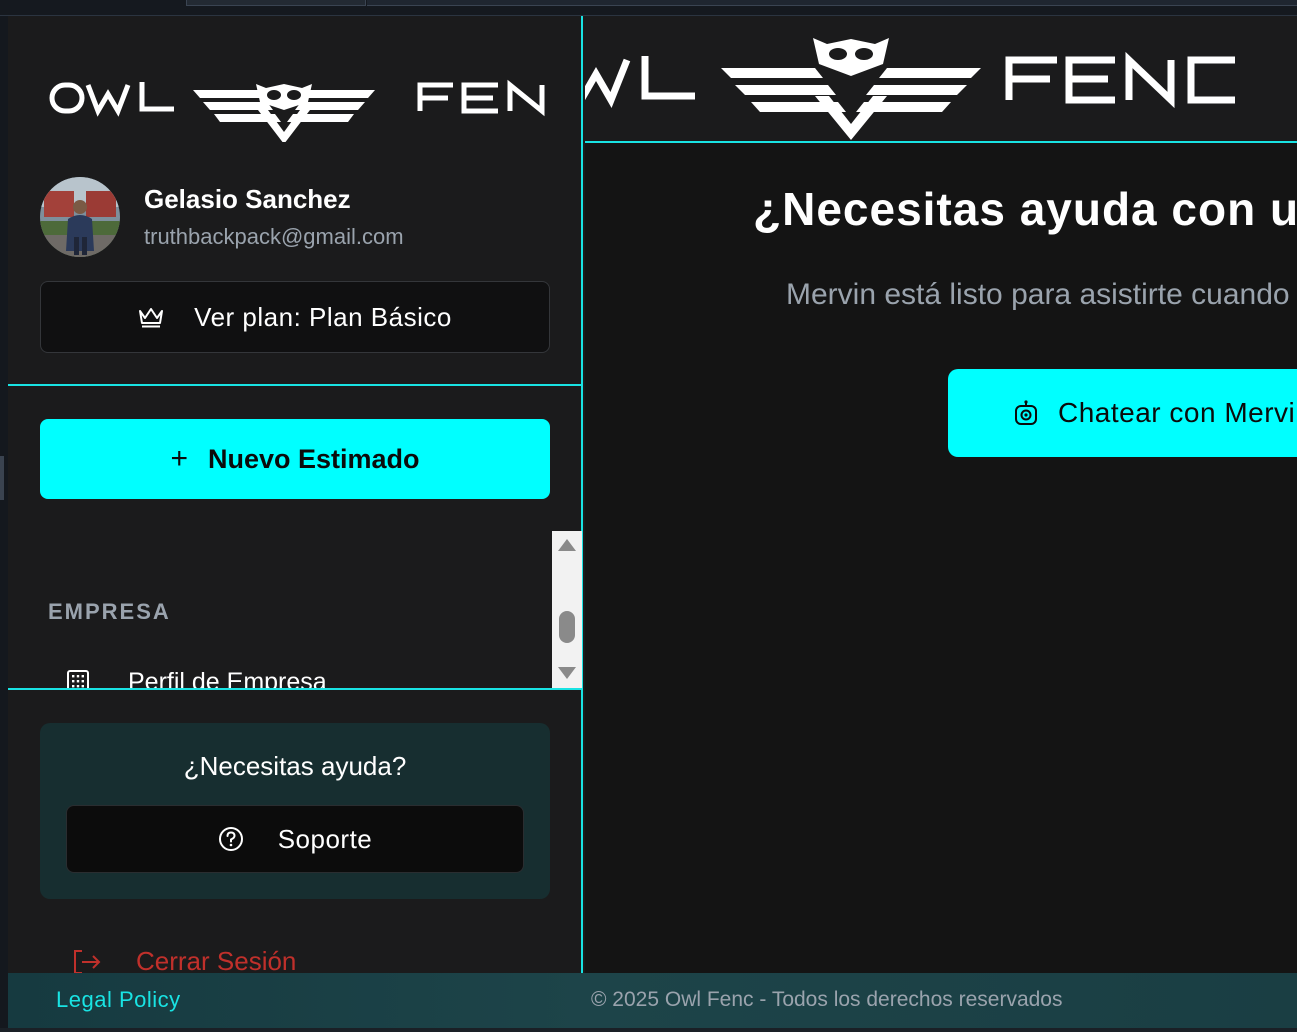  Describe the element at coordinates (567, 627) in the screenshot. I see `scroll-thumb` at that location.